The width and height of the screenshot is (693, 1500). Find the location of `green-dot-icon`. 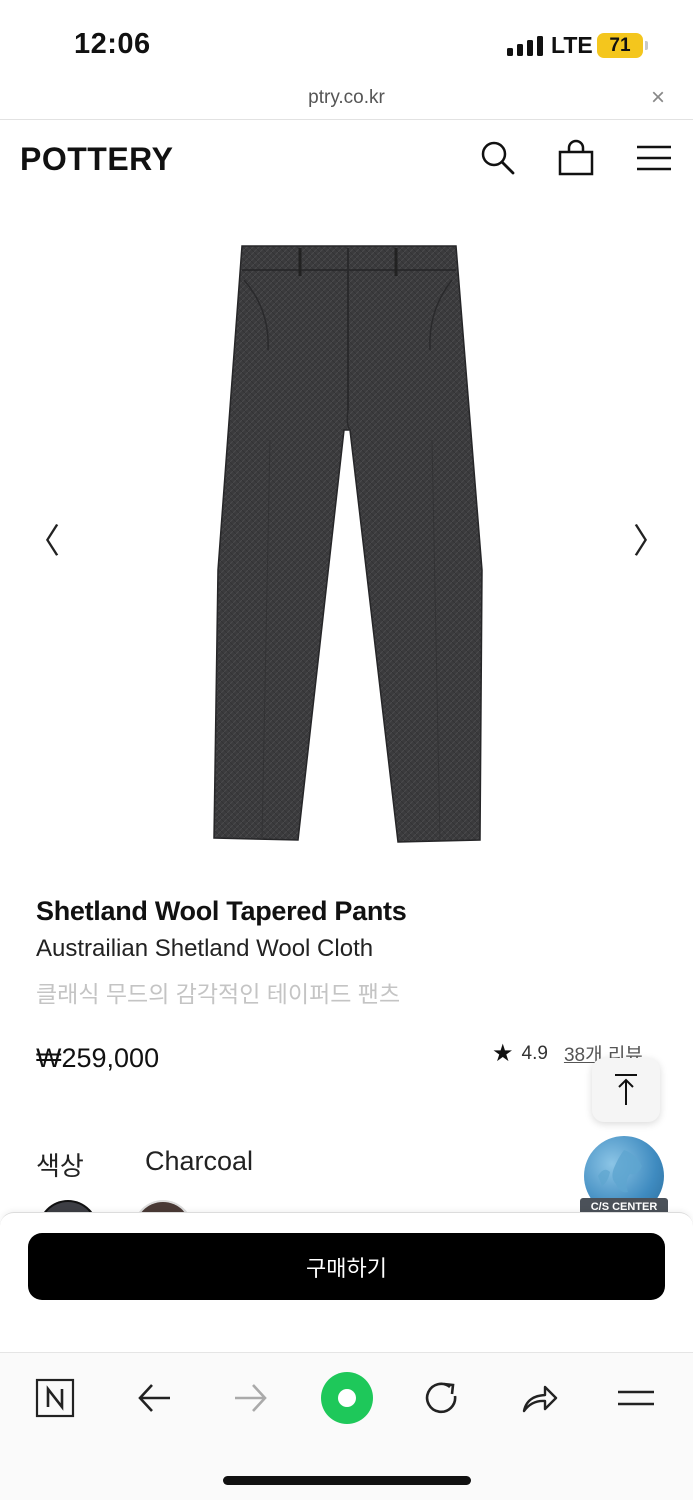

green-dot-icon is located at coordinates (347, 1398).